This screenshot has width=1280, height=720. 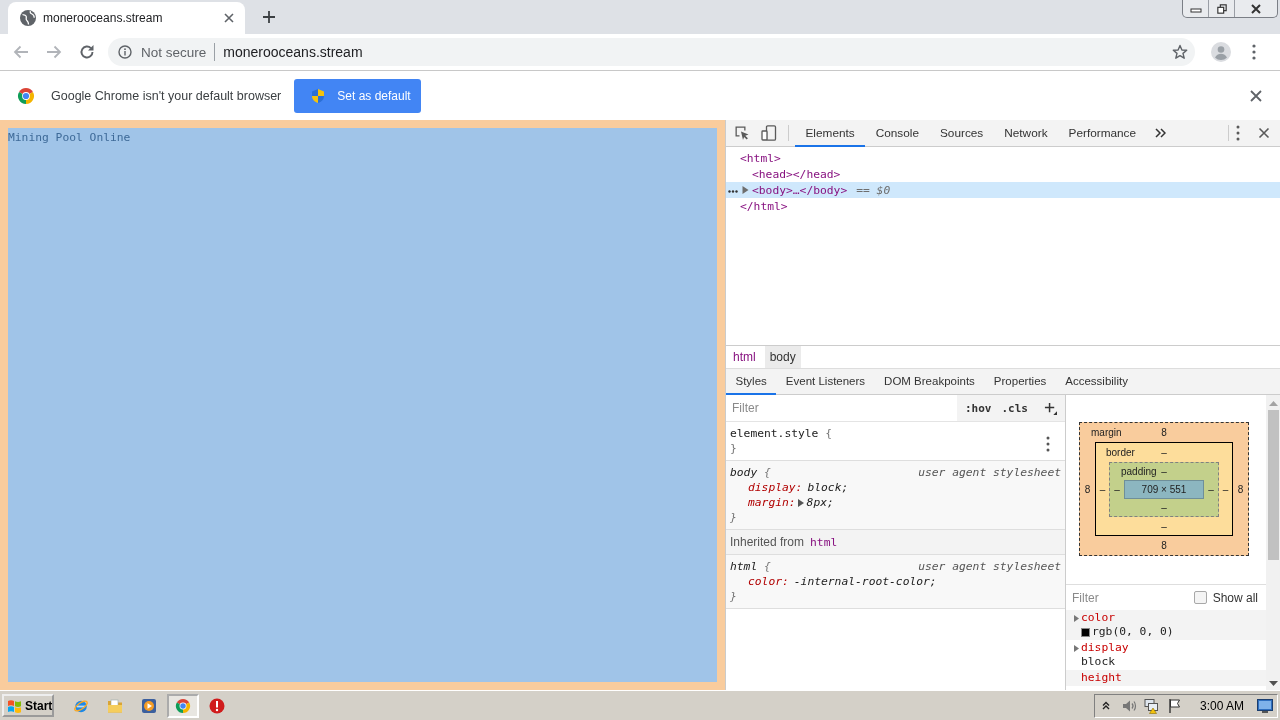 What do you see at coordinates (1120, 452) in the screenshot?
I see `box-label: border` at bounding box center [1120, 452].